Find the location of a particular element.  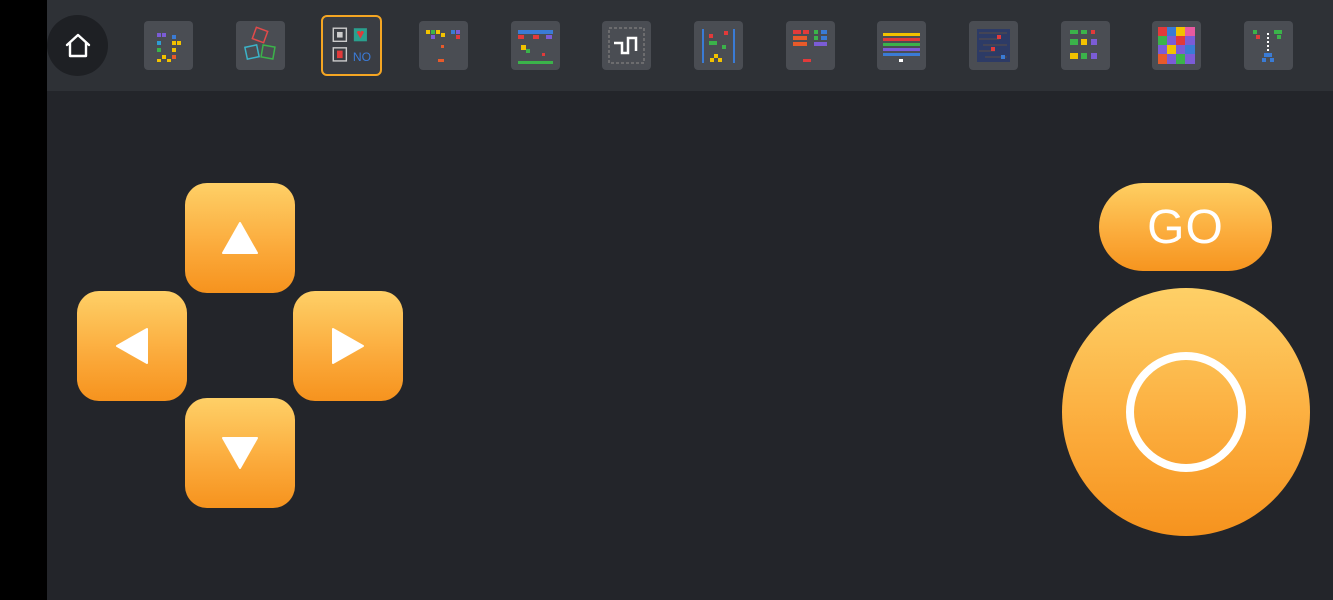

racing-icon is located at coordinates (718, 46).